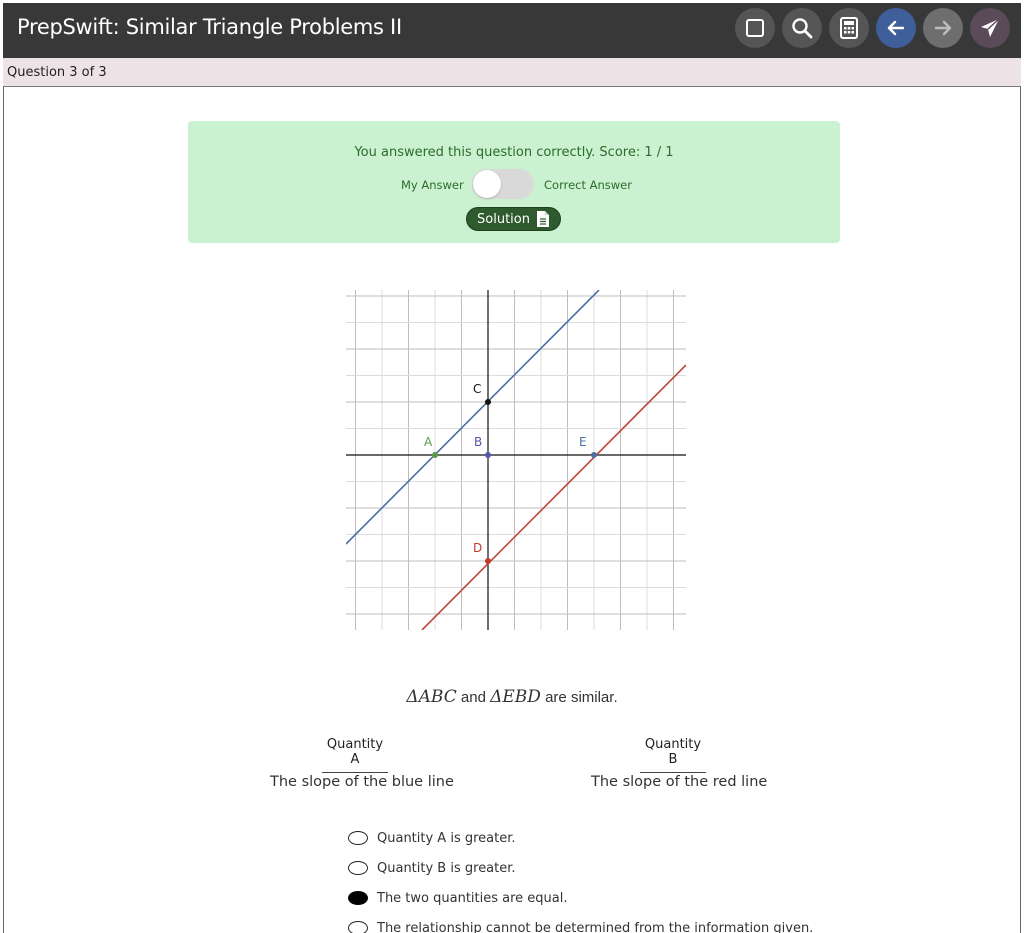 The width and height of the screenshot is (1024, 933). Describe the element at coordinates (488, 455) in the screenshot. I see `point-b` at that location.